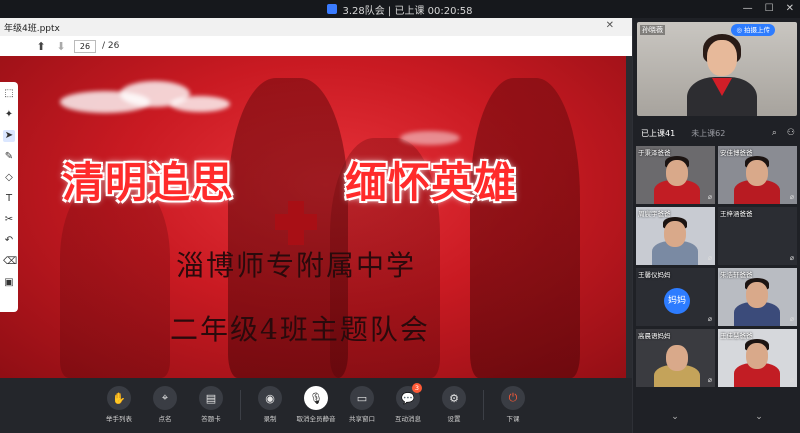  What do you see at coordinates (362, 404) in the screenshot?
I see `share-window-button: ▭ 共享窗口` at bounding box center [362, 404].